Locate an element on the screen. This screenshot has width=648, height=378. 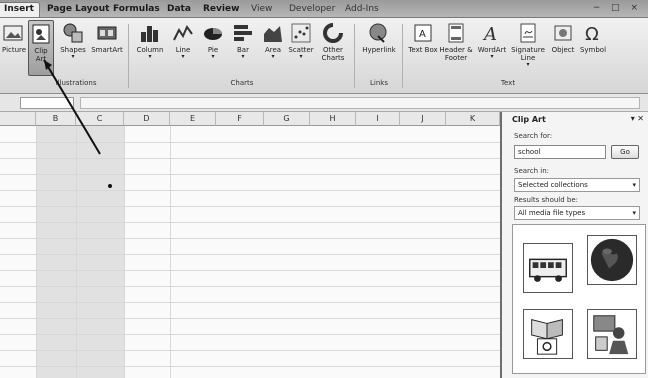
svg-text: Ω is located at coordinates (592, 34).